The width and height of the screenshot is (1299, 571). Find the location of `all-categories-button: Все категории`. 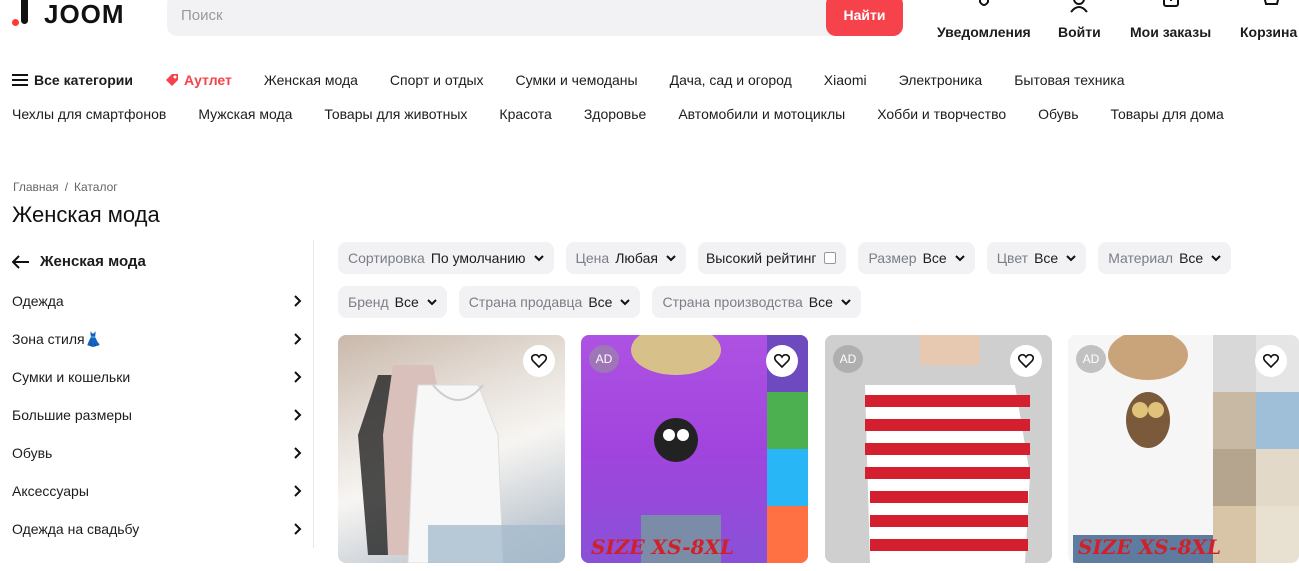

all-categories-button: Все категории is located at coordinates (72, 80).